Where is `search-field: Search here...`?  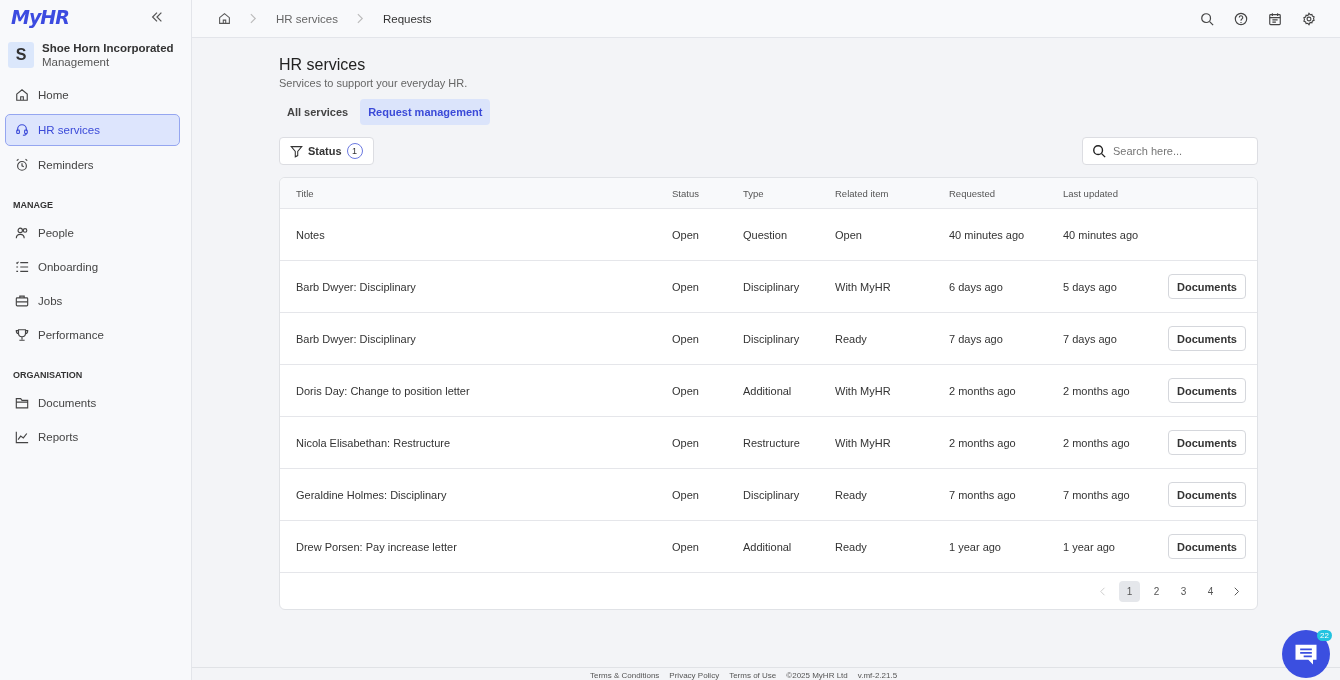
search-field: Search here... is located at coordinates (1170, 151).